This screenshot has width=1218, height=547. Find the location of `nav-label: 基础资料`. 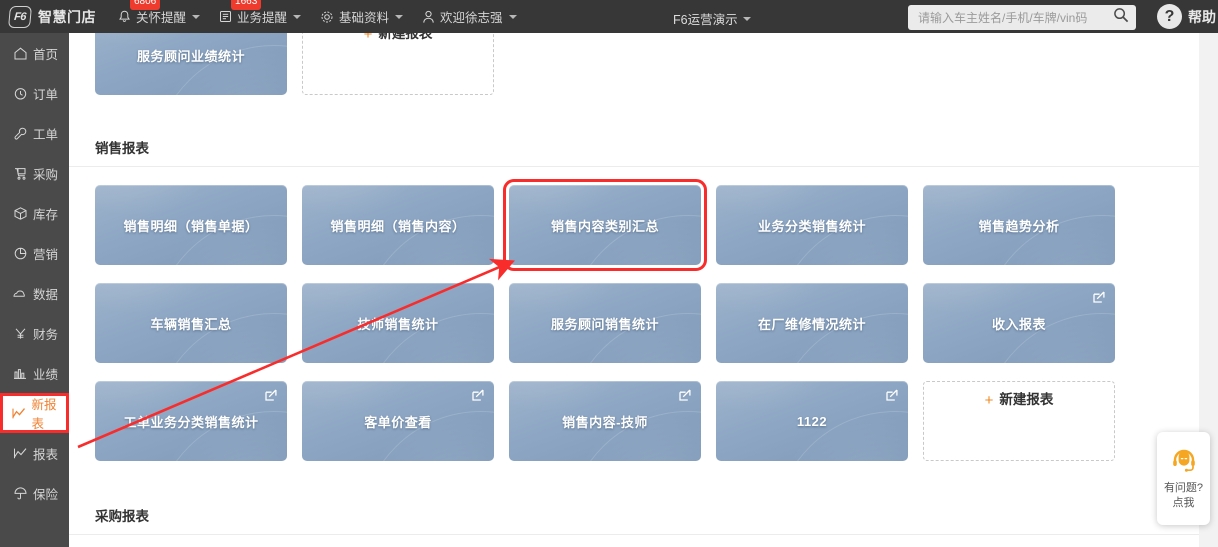

nav-label: 基础资料 is located at coordinates (364, 18).